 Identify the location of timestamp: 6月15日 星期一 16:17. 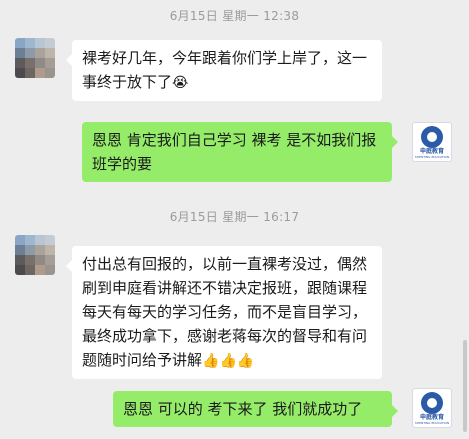
(234, 217).